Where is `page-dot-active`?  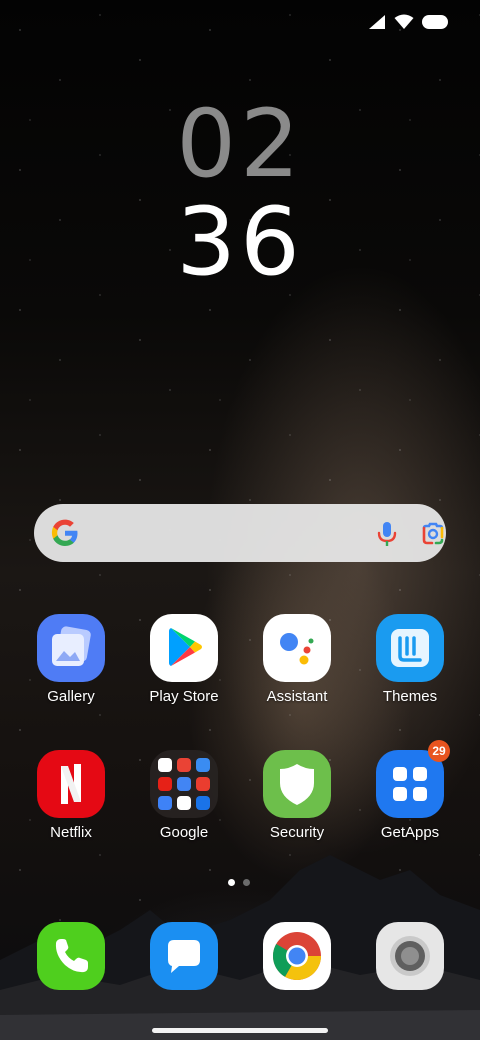 page-dot-active is located at coordinates (231, 882).